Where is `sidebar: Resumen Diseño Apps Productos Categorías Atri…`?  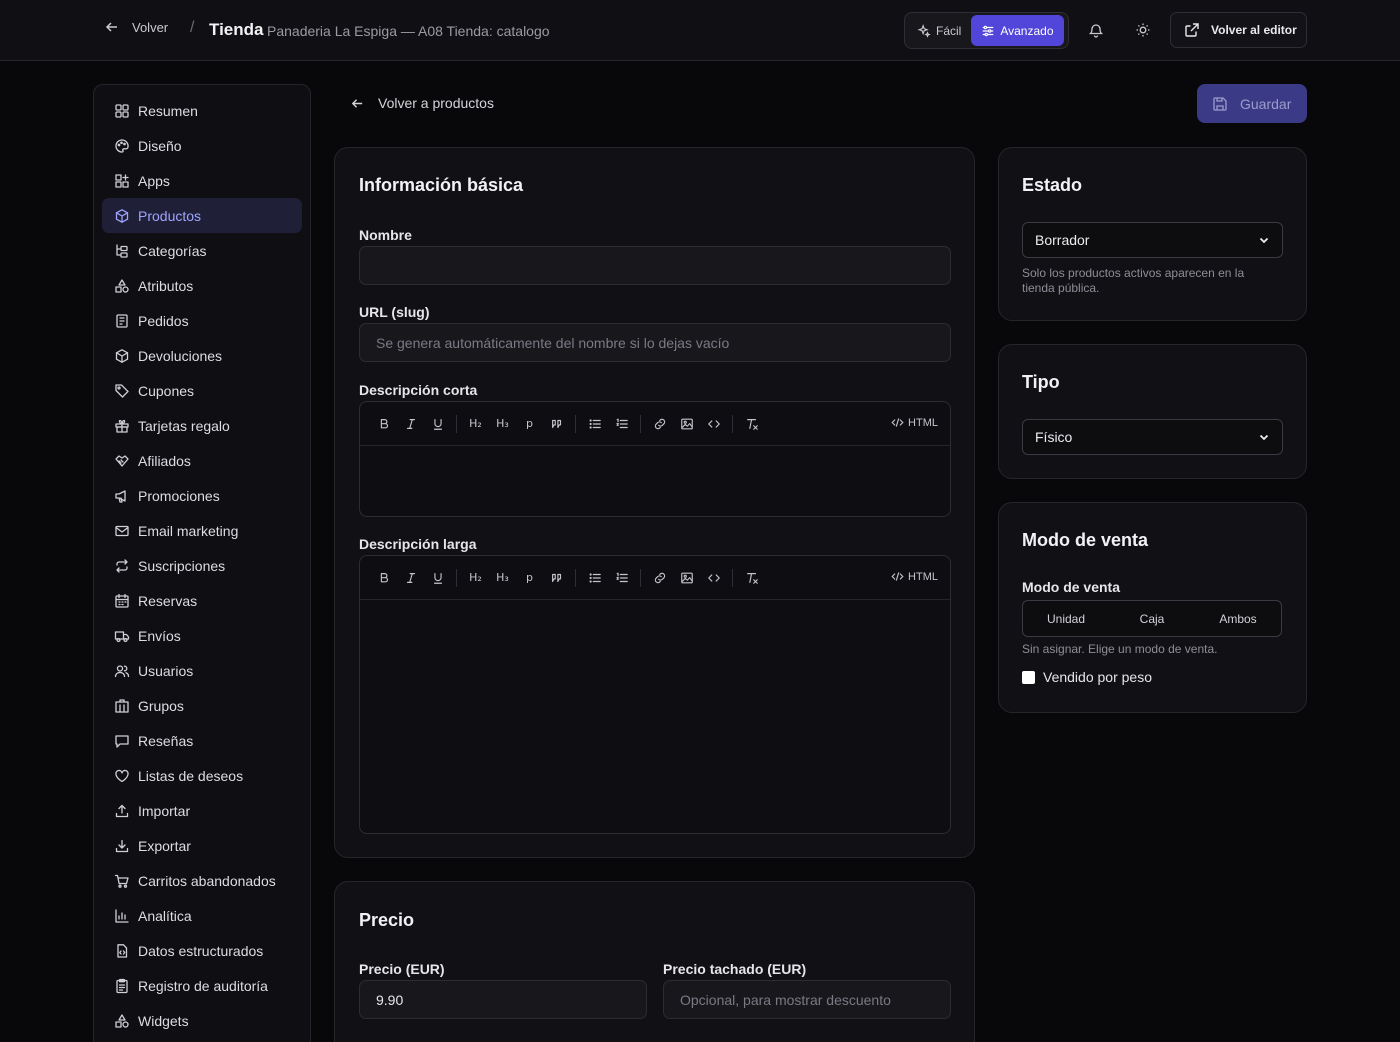
sidebar: Resumen Diseño Apps Productos Categorías Atri… is located at coordinates (202, 563).